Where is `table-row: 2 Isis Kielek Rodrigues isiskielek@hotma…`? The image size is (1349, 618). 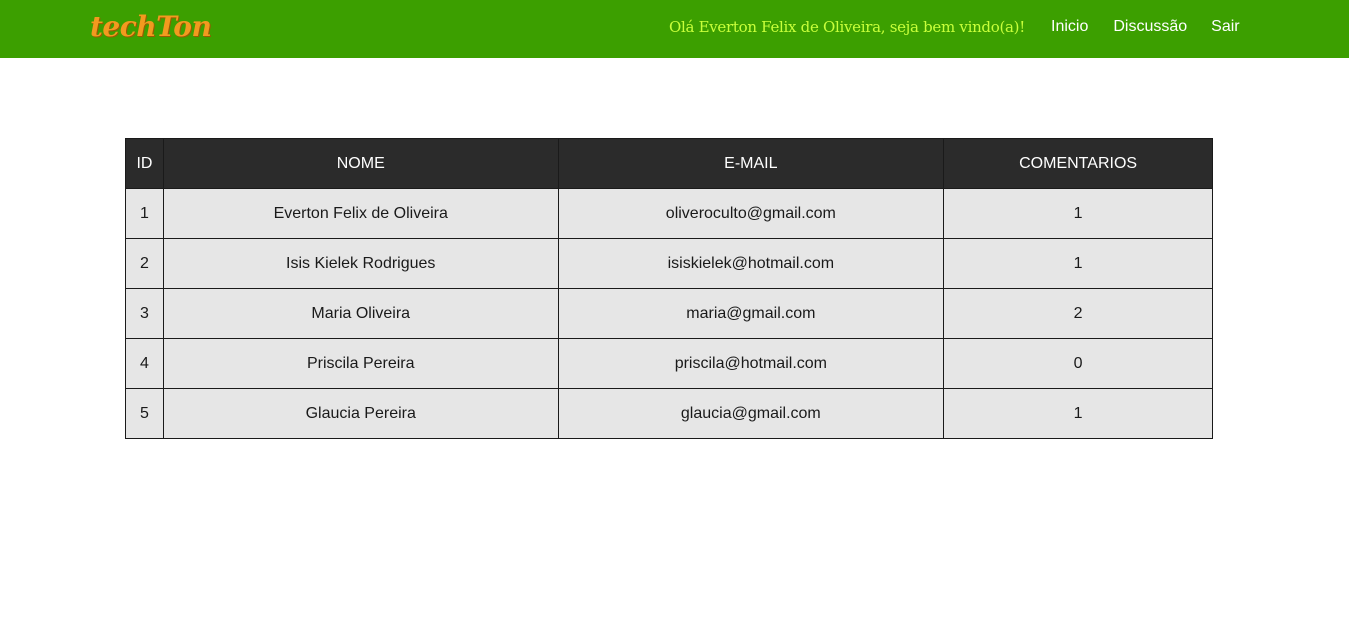 table-row: 2 Isis Kielek Rodrigues isiskielek@hotma… is located at coordinates (669, 263).